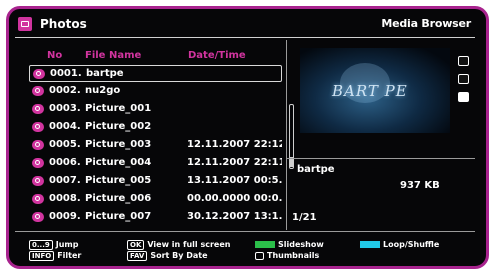 This screenshot has height=276, width=501. Describe the element at coordinates (103, 90) in the screenshot. I see `file-name: nu2go` at that location.